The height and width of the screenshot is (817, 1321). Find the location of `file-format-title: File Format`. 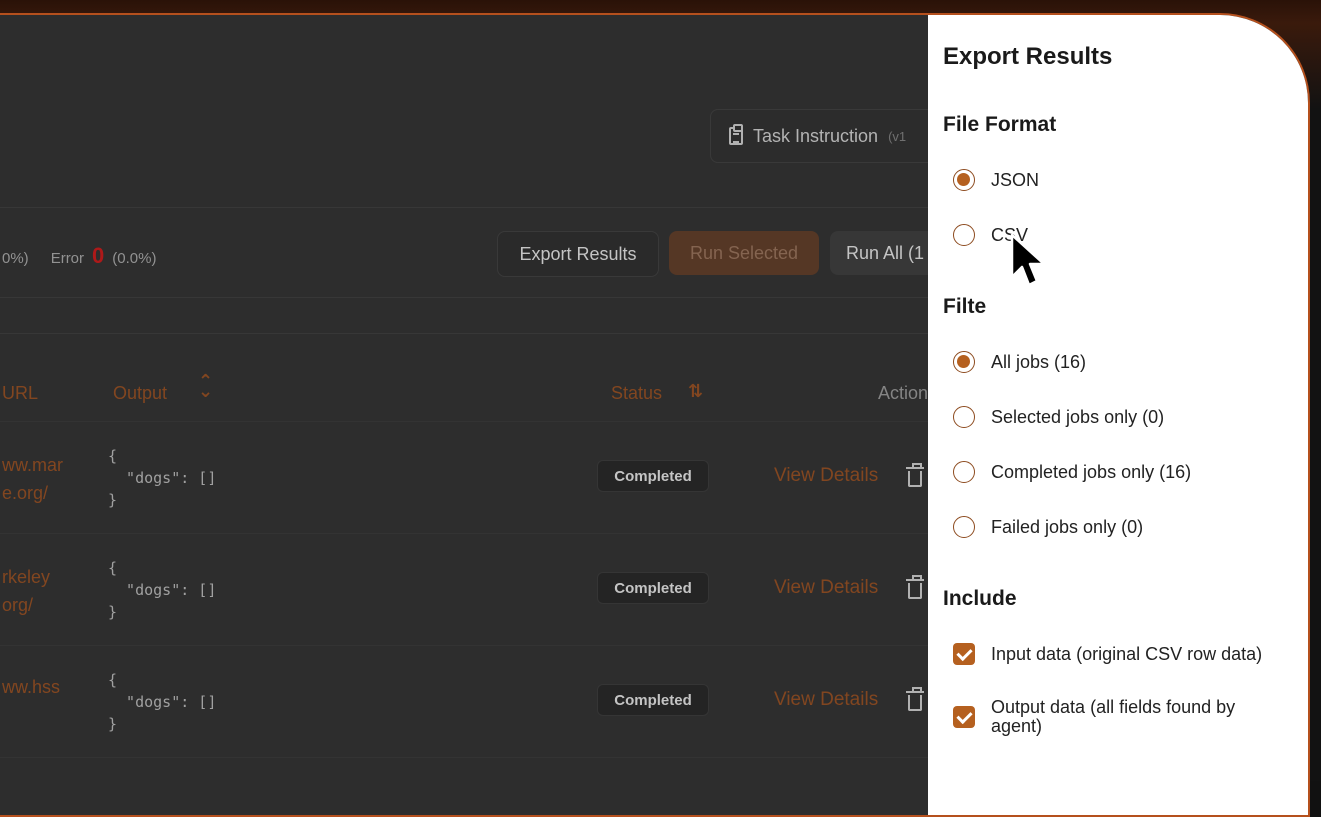

file-format-title: File Format is located at coordinates (1000, 124).